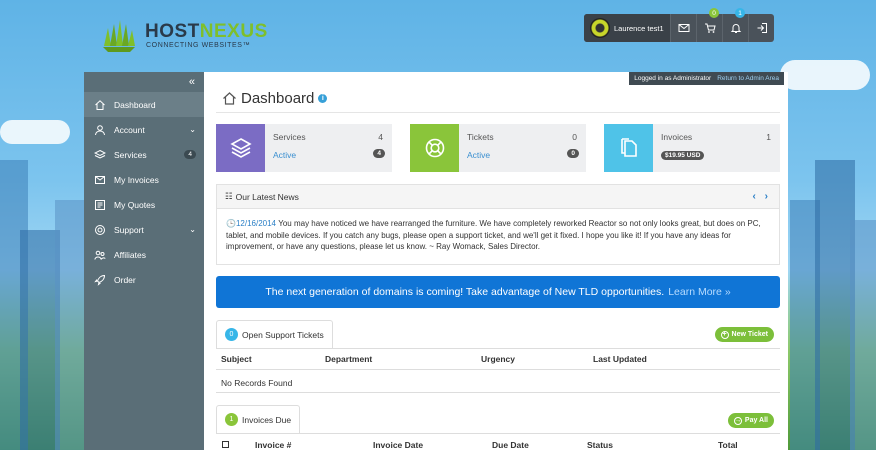  What do you see at coordinates (398, 445) in the screenshot?
I see `column-header-invoice-date: Invoice Date` at bounding box center [398, 445].